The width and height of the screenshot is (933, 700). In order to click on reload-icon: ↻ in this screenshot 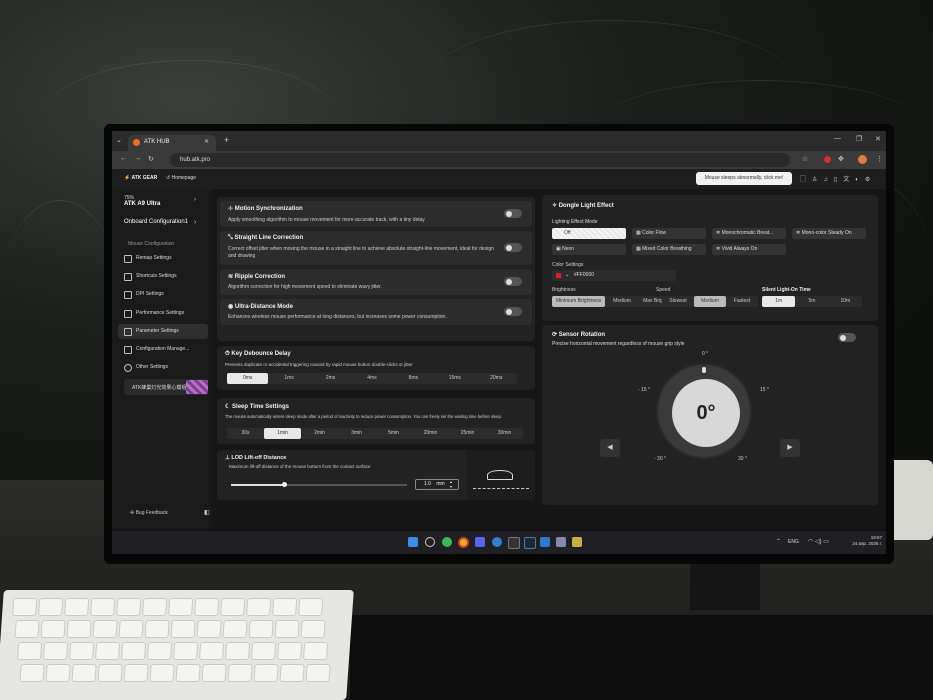, I will do `click(151, 159)`.